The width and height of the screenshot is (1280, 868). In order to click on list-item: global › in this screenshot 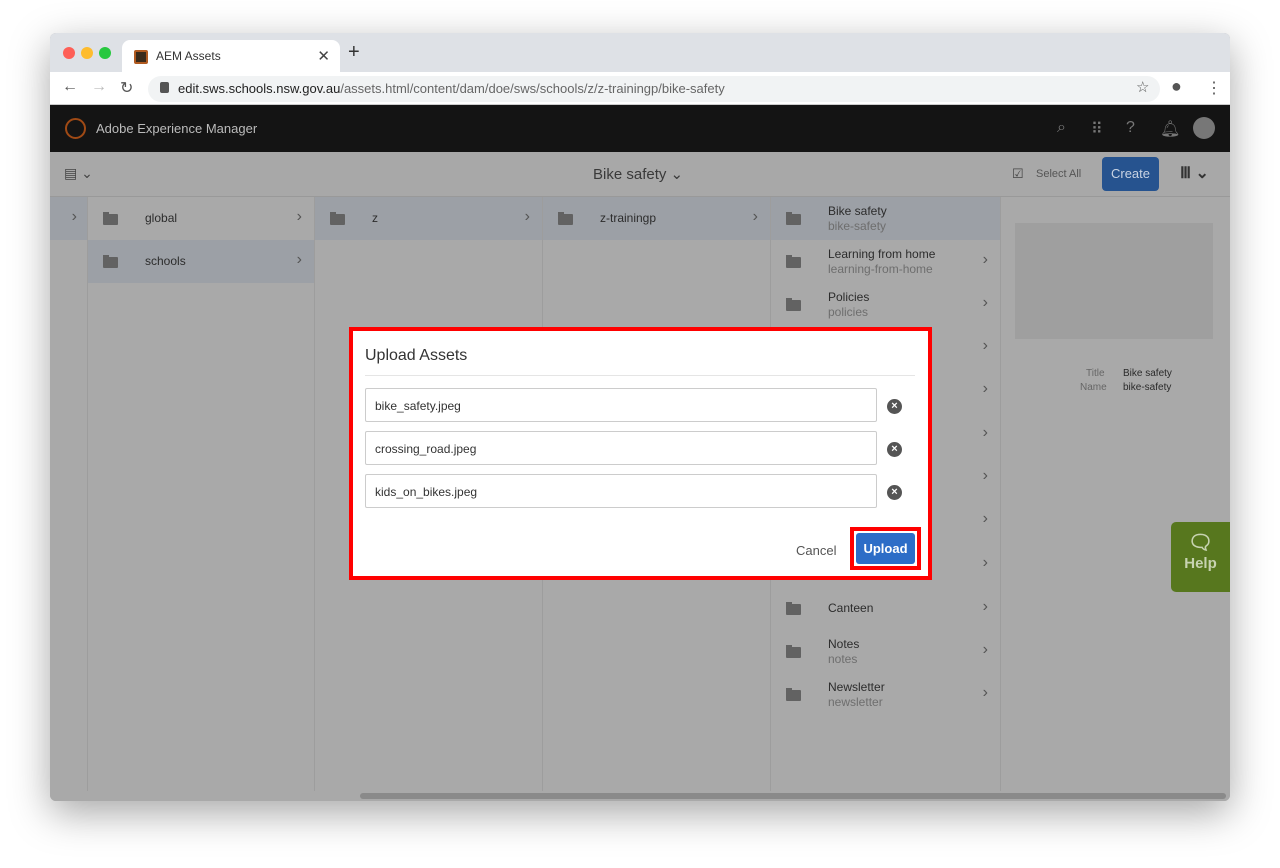, I will do `click(201, 218)`.